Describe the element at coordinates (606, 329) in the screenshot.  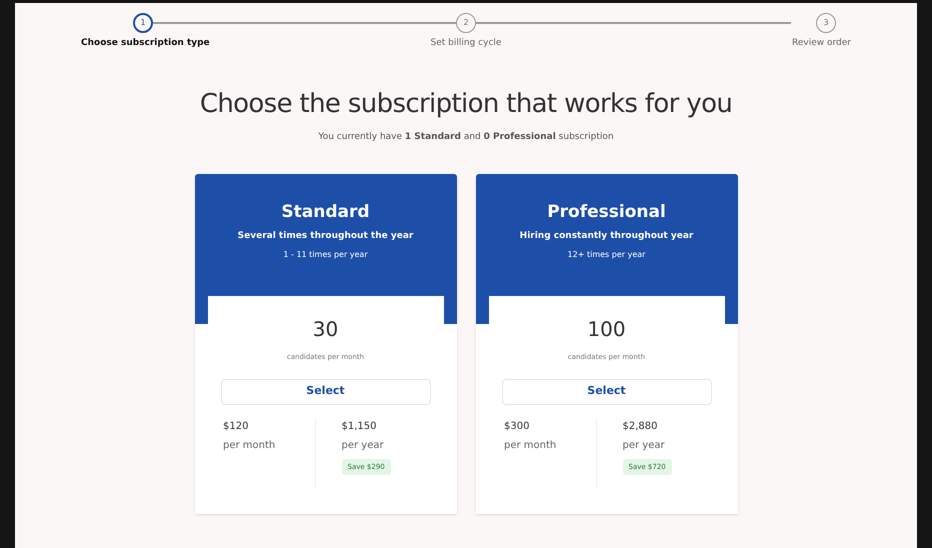
I see `candidate-count: 100` at that location.